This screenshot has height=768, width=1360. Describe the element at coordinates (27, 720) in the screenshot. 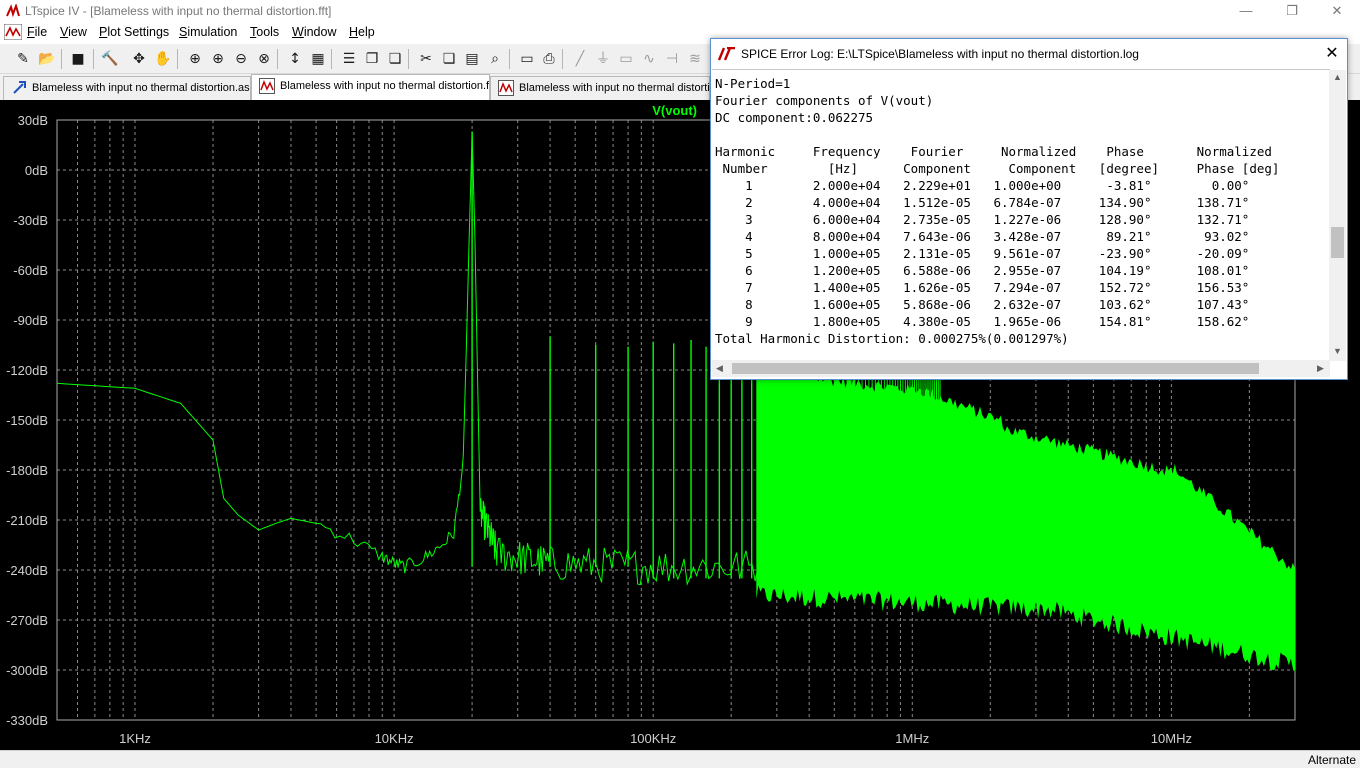

I see `y-tick-label: -330dB` at that location.